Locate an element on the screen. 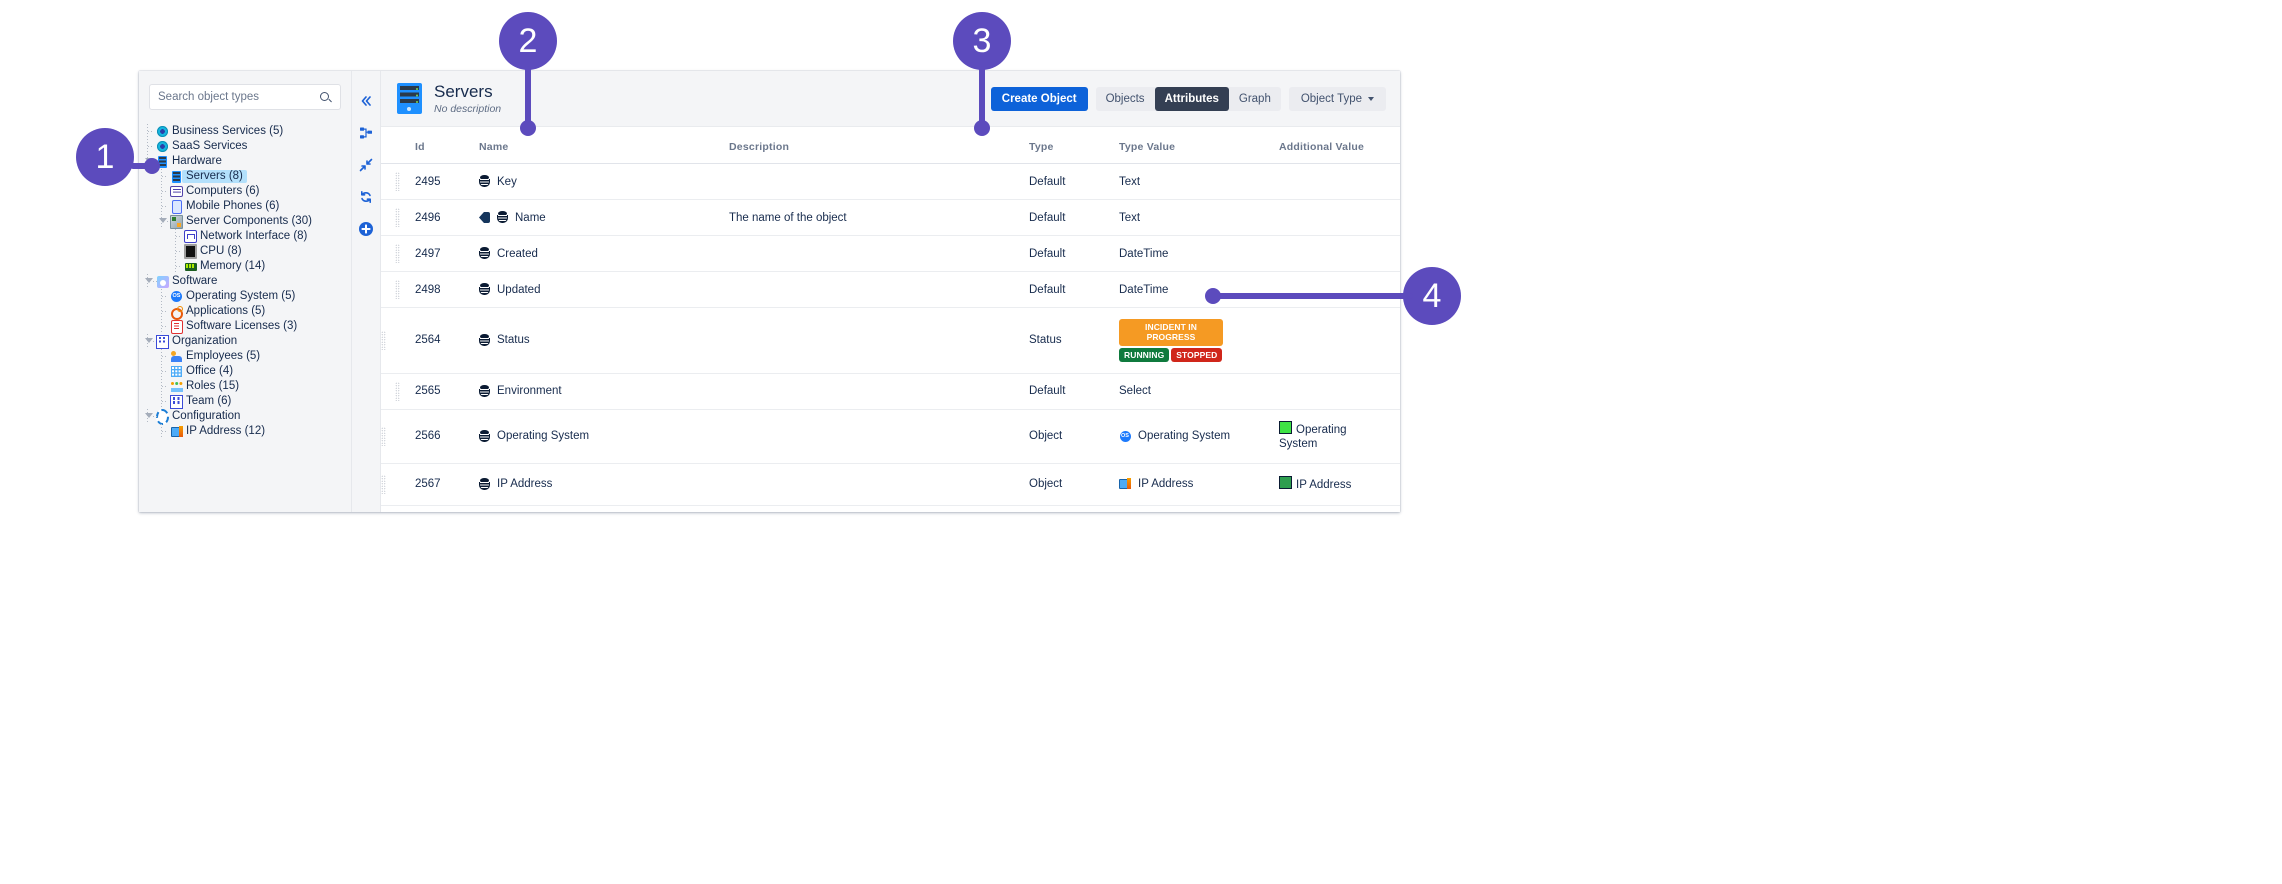 Image resolution: width=2282 pixels, height=884 pixels. tree-item-server-components-30: Server Components (30) is located at coordinates (254, 221).